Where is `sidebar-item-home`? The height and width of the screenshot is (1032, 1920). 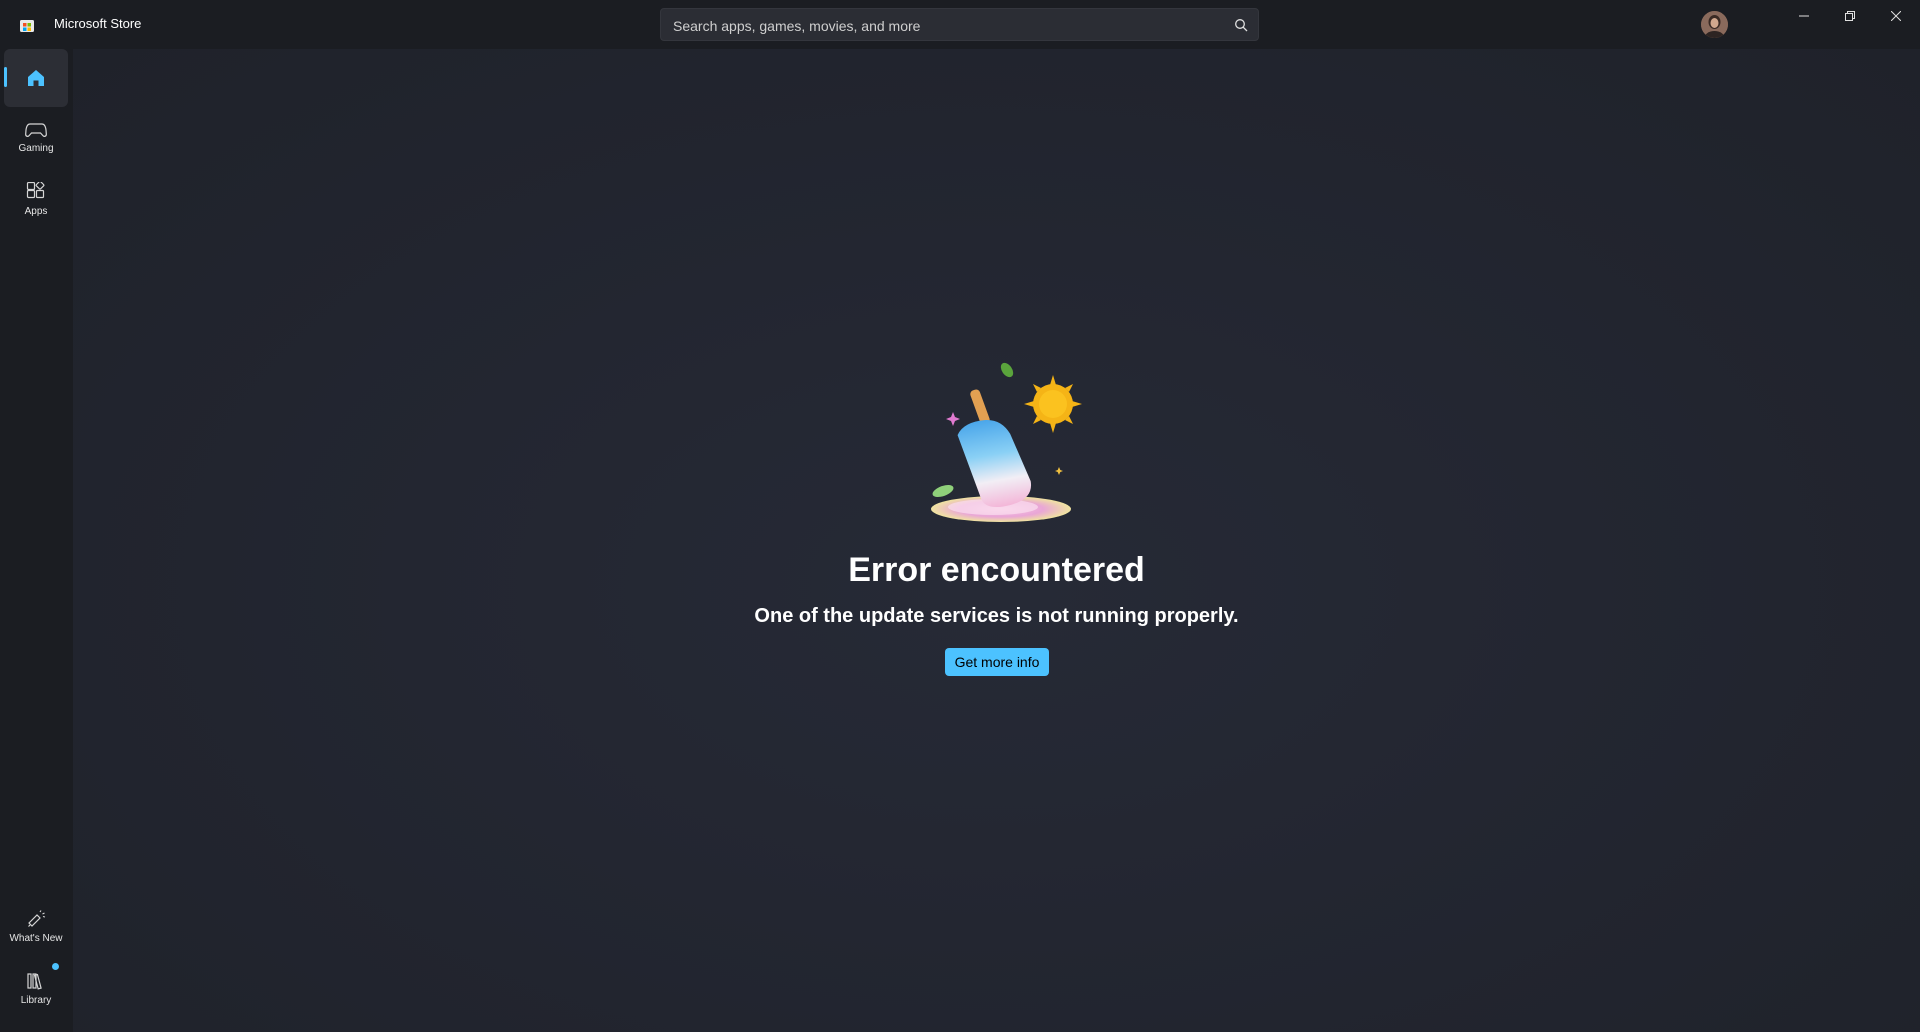
sidebar-item-home is located at coordinates (36, 78).